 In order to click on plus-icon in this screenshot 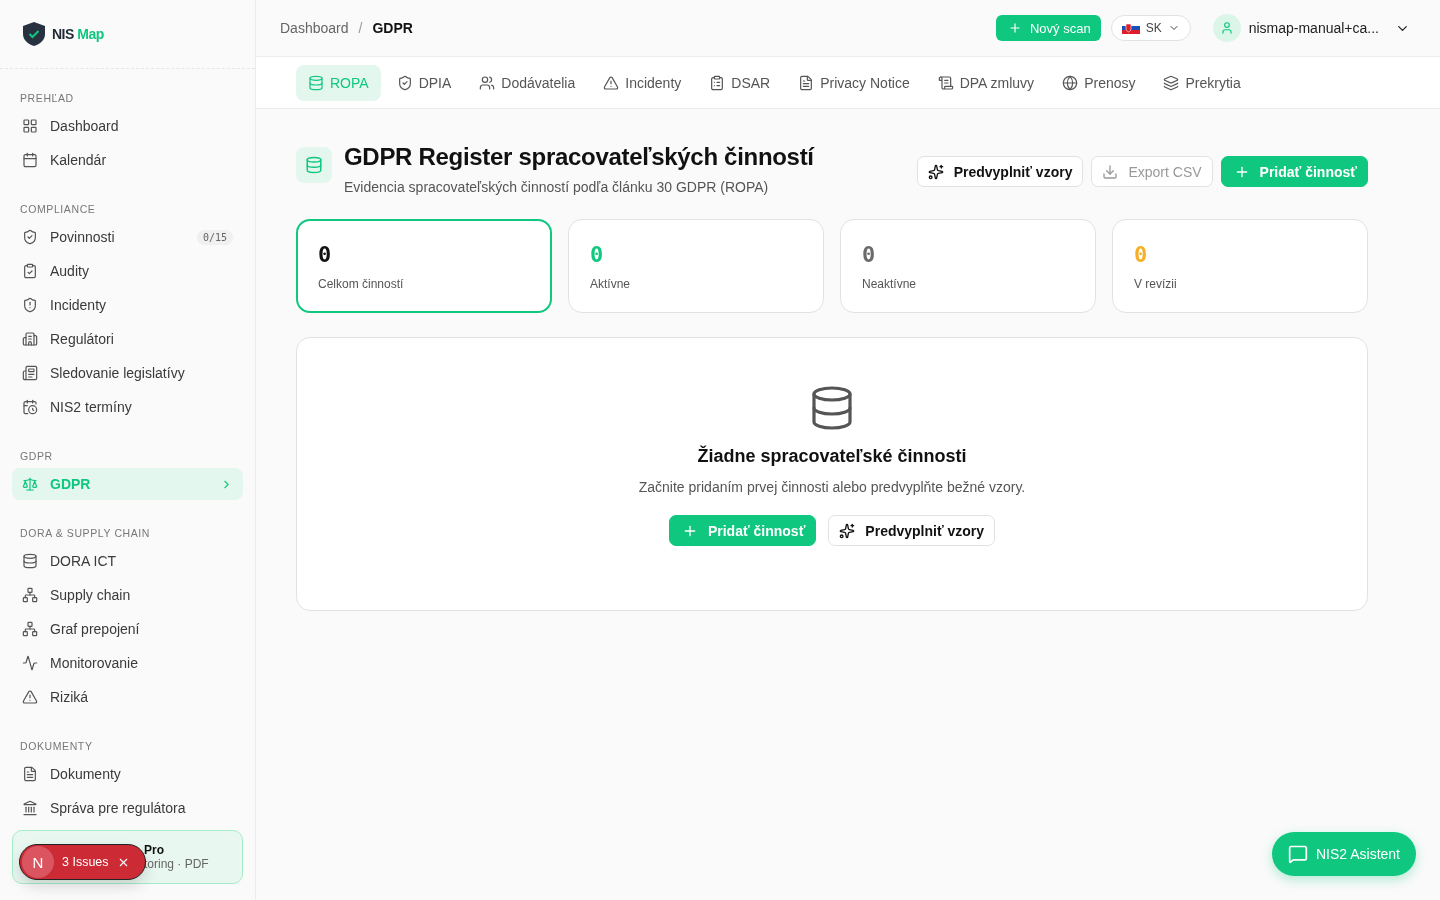, I will do `click(1014, 28)`.